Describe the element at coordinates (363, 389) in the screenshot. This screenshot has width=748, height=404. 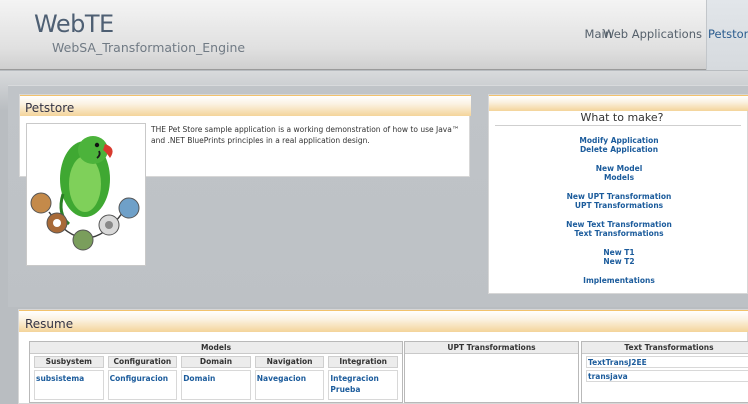
I see `prueba-model-link: Prueba` at that location.